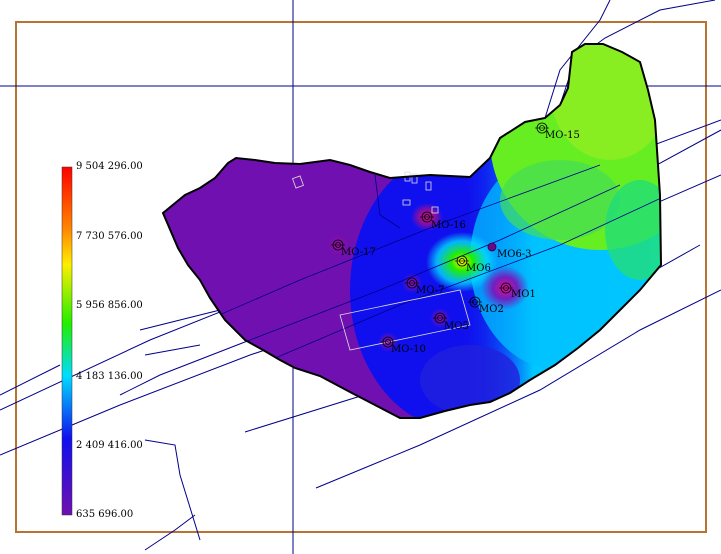 The height and width of the screenshot is (554, 721). I want to click on well-label: MO-16, so click(448, 225).